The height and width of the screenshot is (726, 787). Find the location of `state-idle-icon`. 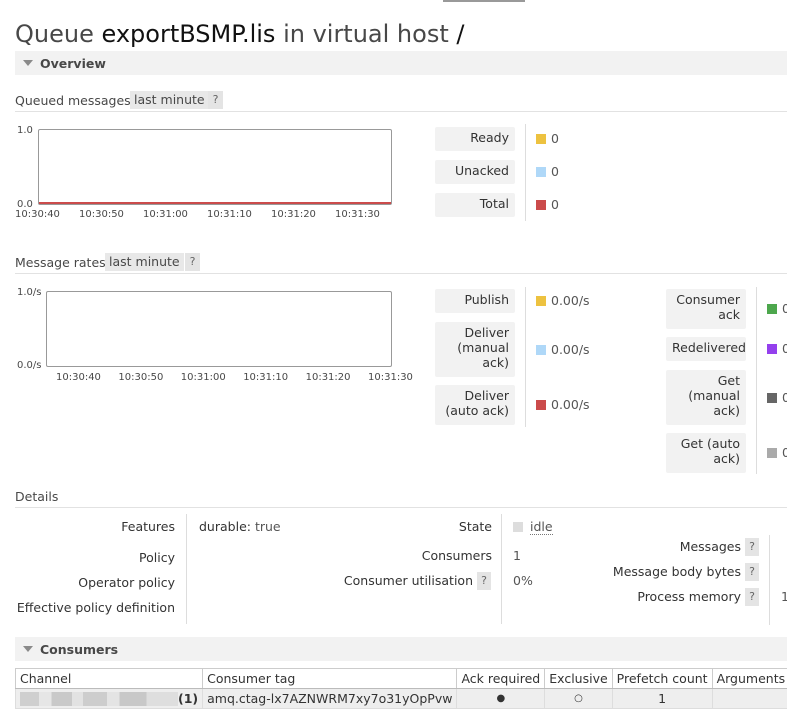

state-idle-icon is located at coordinates (518, 527).